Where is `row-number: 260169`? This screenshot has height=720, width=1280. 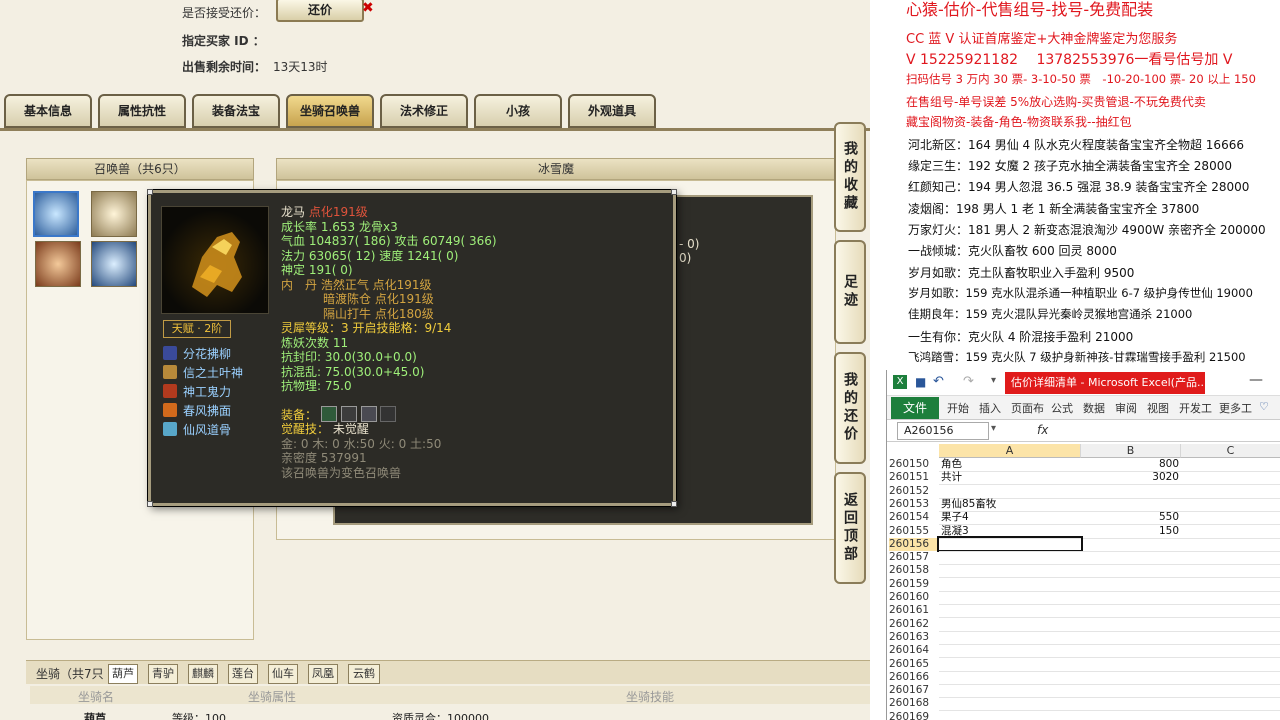
row-number: 260169 is located at coordinates (914, 715).